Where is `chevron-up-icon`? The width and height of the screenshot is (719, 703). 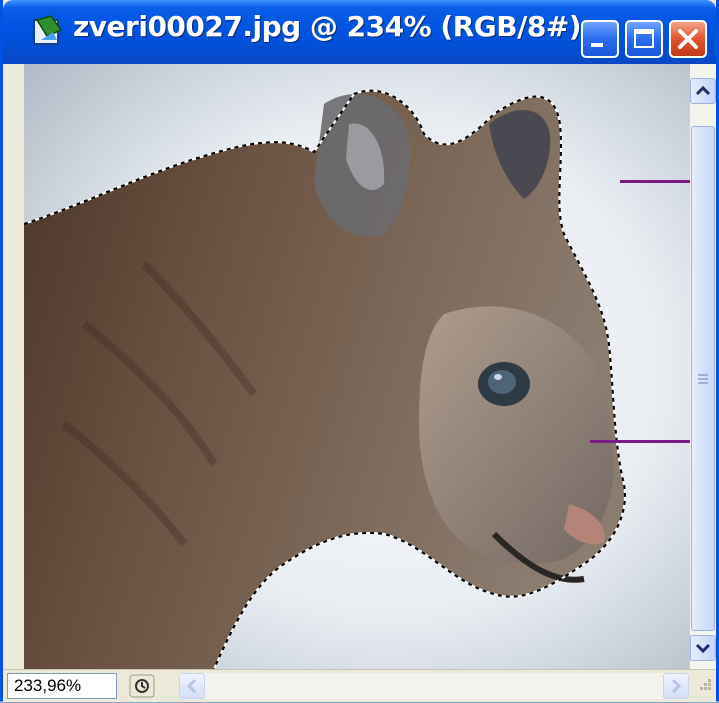 chevron-up-icon is located at coordinates (703, 90).